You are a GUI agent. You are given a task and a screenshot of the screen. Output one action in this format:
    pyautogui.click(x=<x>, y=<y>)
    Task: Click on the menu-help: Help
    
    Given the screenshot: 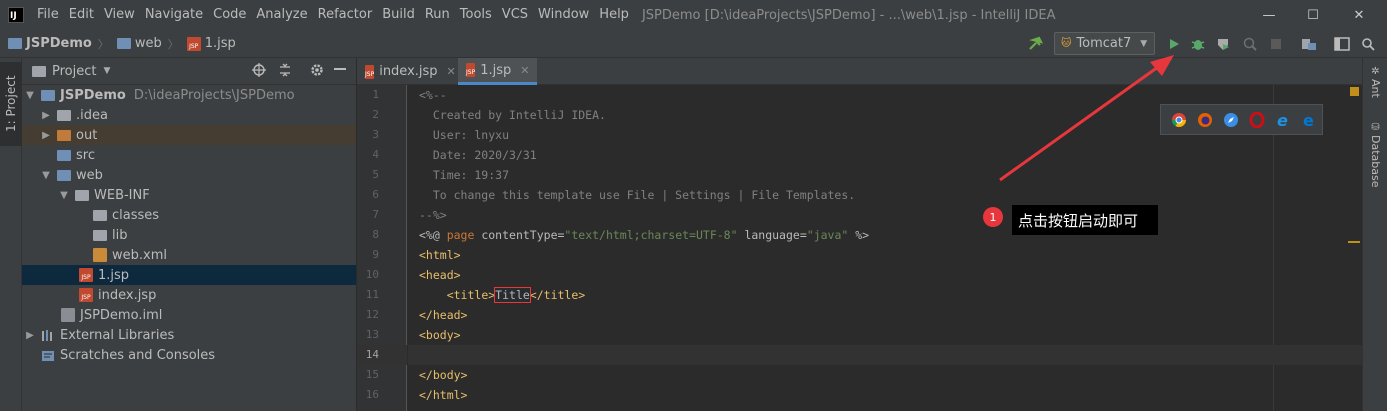 What is the action you would take?
    pyautogui.click(x=614, y=15)
    